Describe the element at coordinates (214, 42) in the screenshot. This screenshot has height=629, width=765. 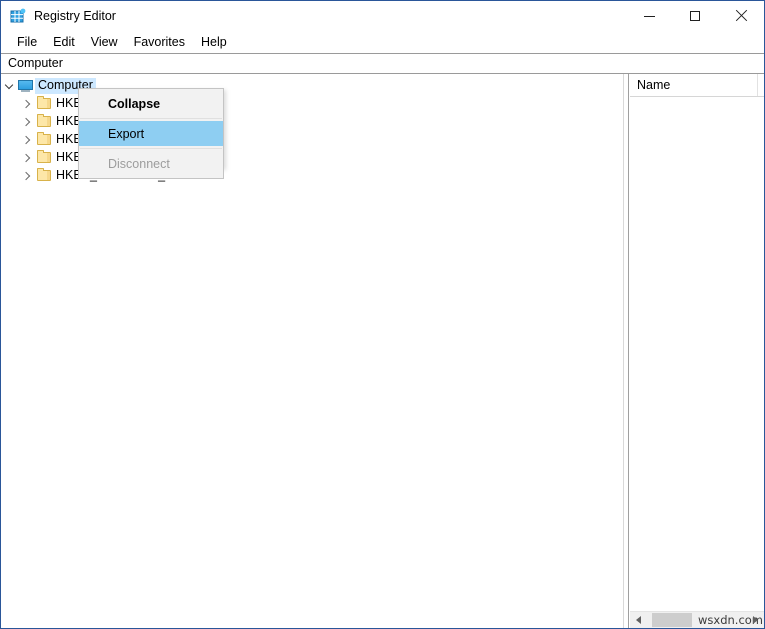
I see `menu-help: Help` at that location.